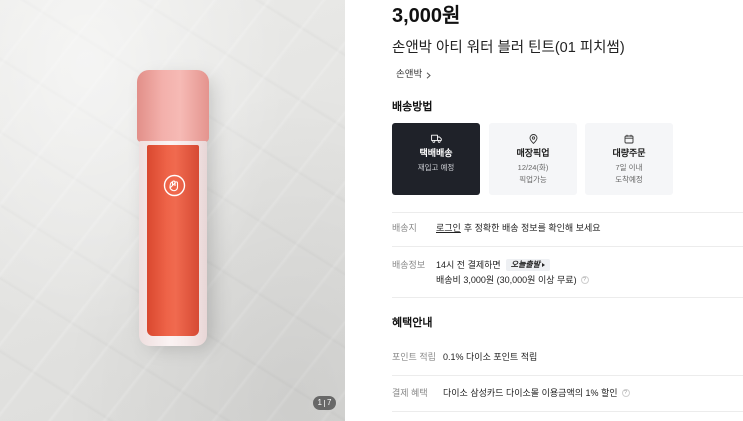 Image resolution: width=743 pixels, height=421 pixels. I want to click on truck-icon, so click(436, 138).